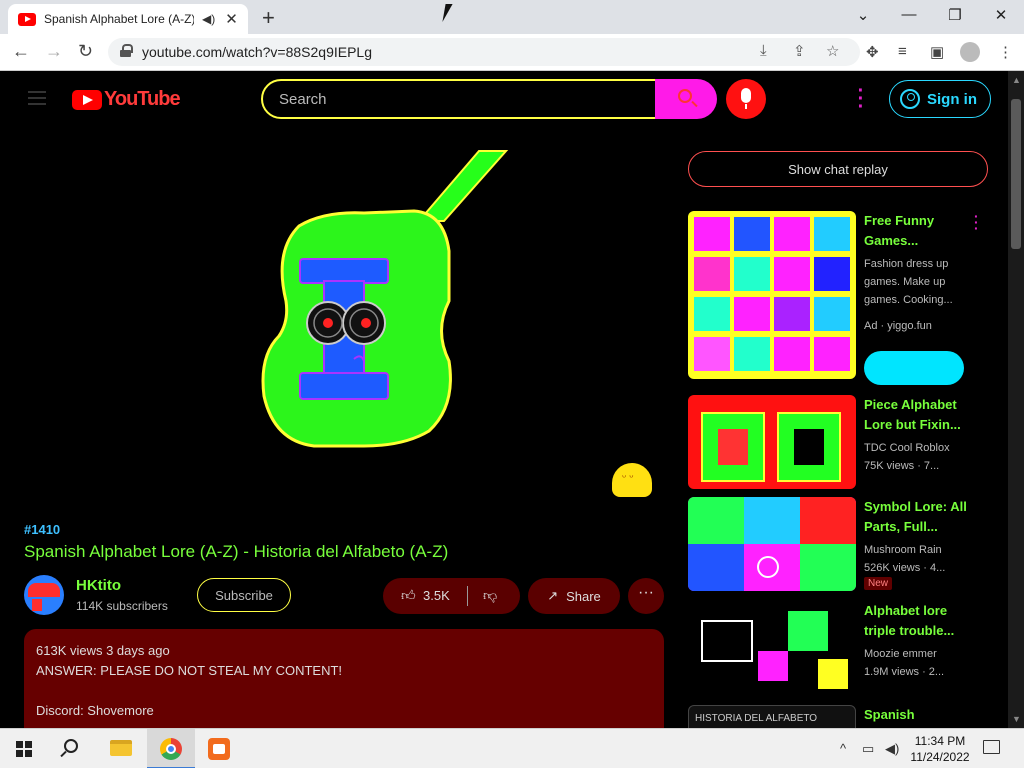 The image size is (1024, 768). Describe the element at coordinates (916, 716) in the screenshot. I see `recommendation-title: Spanish` at that location.